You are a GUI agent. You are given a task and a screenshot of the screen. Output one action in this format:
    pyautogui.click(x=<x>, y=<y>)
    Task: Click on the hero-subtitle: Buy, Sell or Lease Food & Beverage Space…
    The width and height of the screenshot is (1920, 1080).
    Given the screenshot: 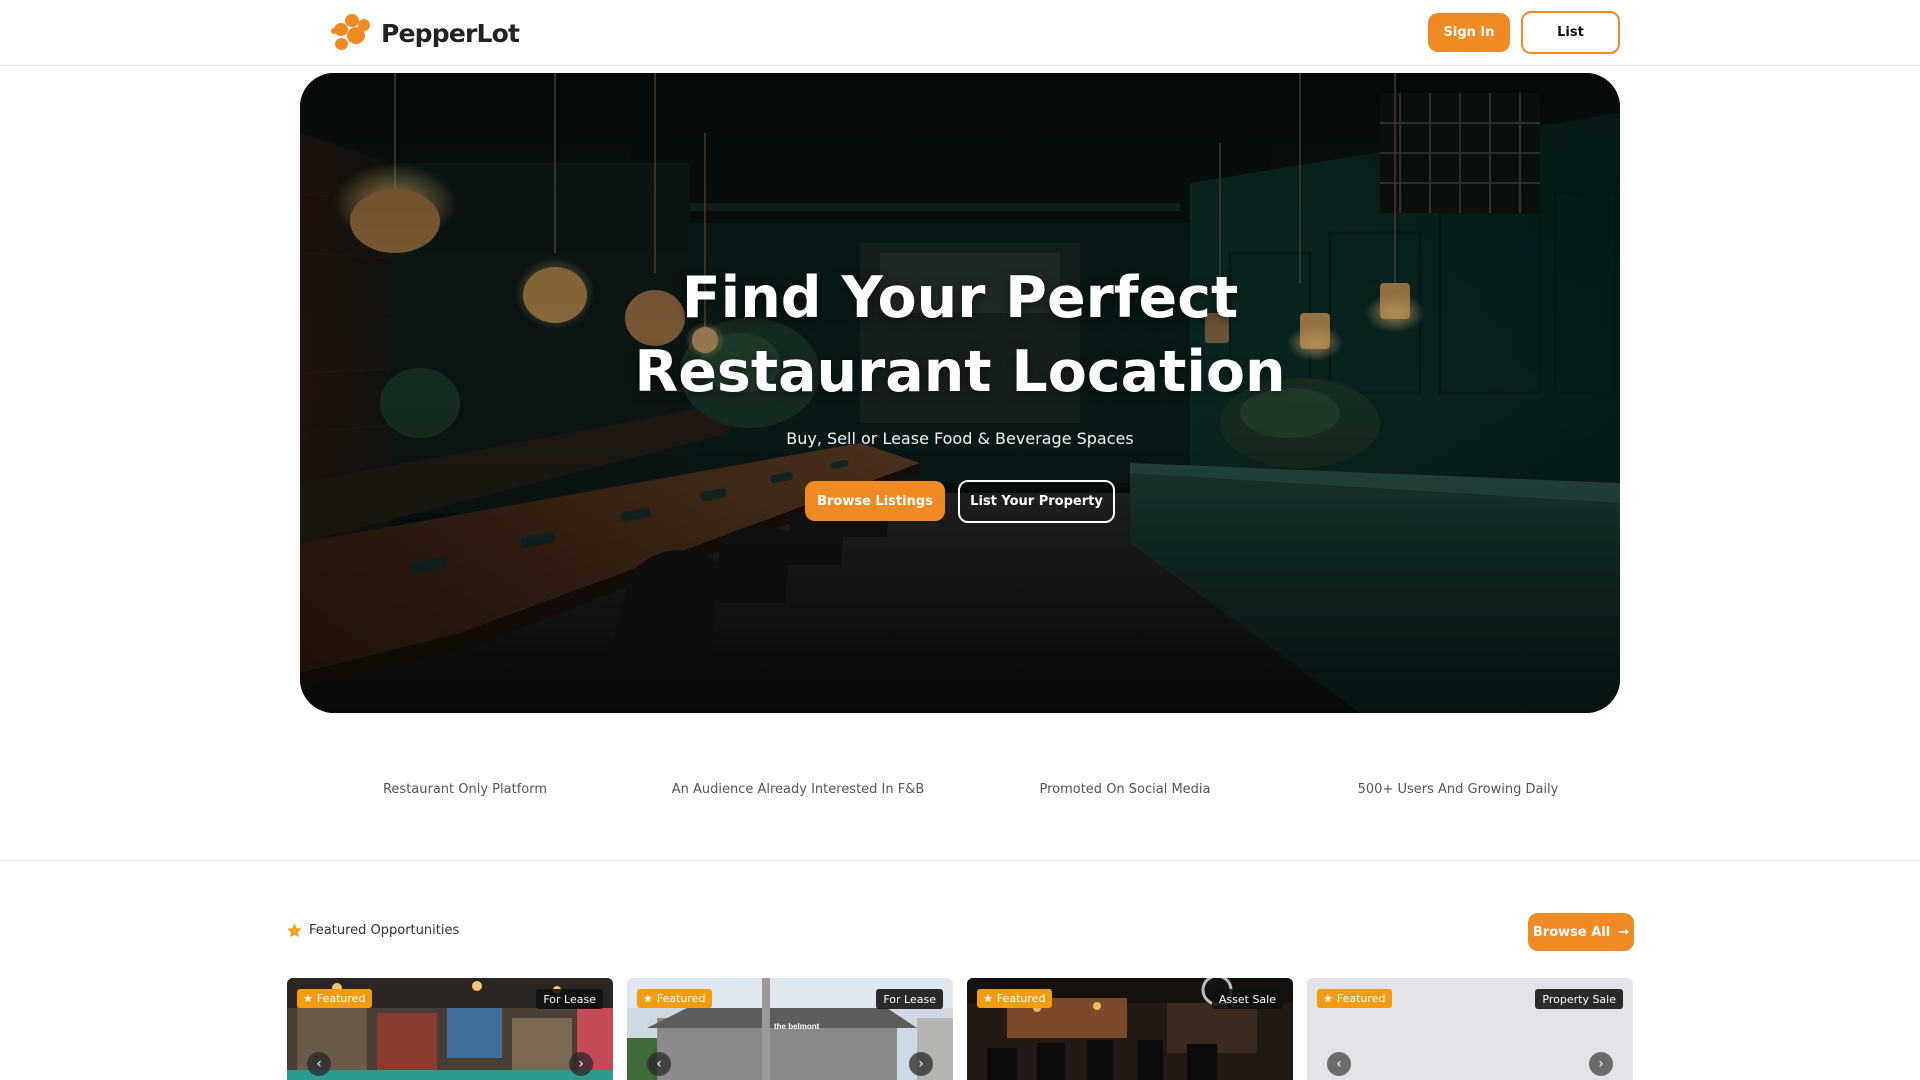 What is the action you would take?
    pyautogui.click(x=960, y=438)
    